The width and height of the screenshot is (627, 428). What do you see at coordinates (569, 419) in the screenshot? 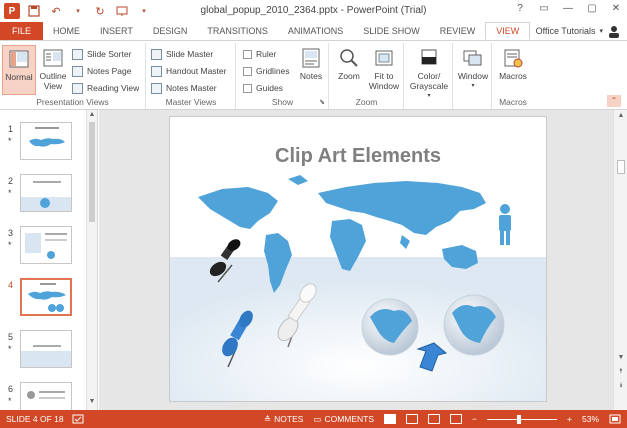
I see `zoom-in-icon: +` at bounding box center [569, 419].